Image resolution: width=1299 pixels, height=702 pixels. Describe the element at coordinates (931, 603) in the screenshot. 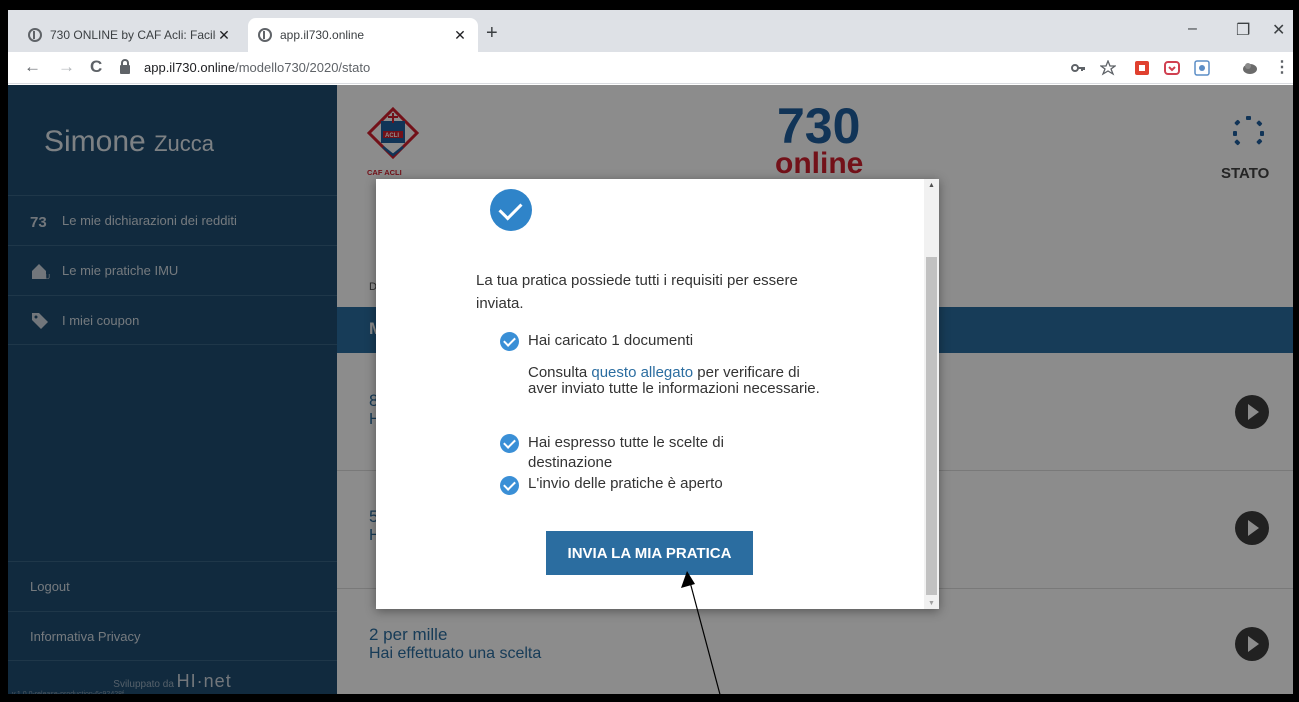

I see `scroll-down-arrow-icon: ▼` at that location.